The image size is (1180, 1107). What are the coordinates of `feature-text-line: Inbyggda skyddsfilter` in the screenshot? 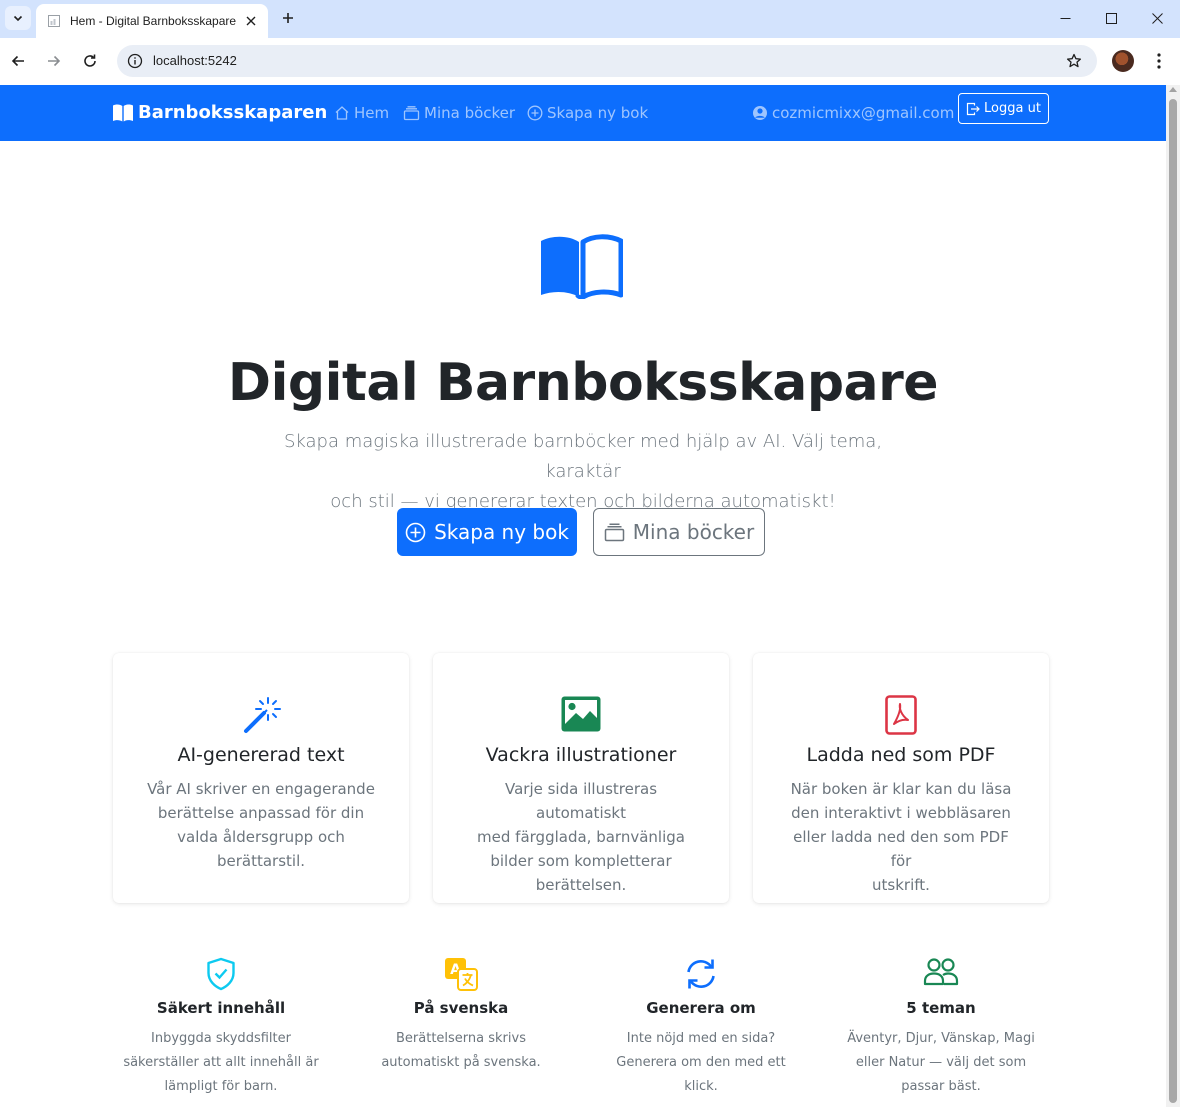 It's located at (221, 1038).